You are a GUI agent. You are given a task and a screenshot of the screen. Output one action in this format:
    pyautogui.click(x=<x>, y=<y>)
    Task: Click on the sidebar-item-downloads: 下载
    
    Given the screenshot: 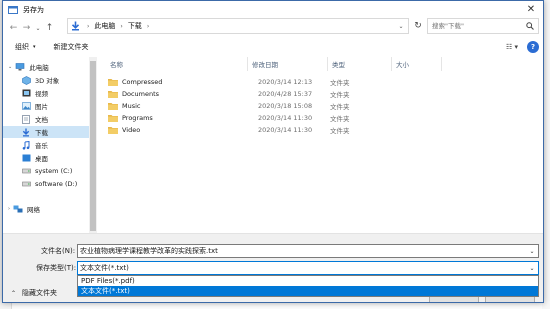 What is the action you would take?
    pyautogui.click(x=46, y=132)
    